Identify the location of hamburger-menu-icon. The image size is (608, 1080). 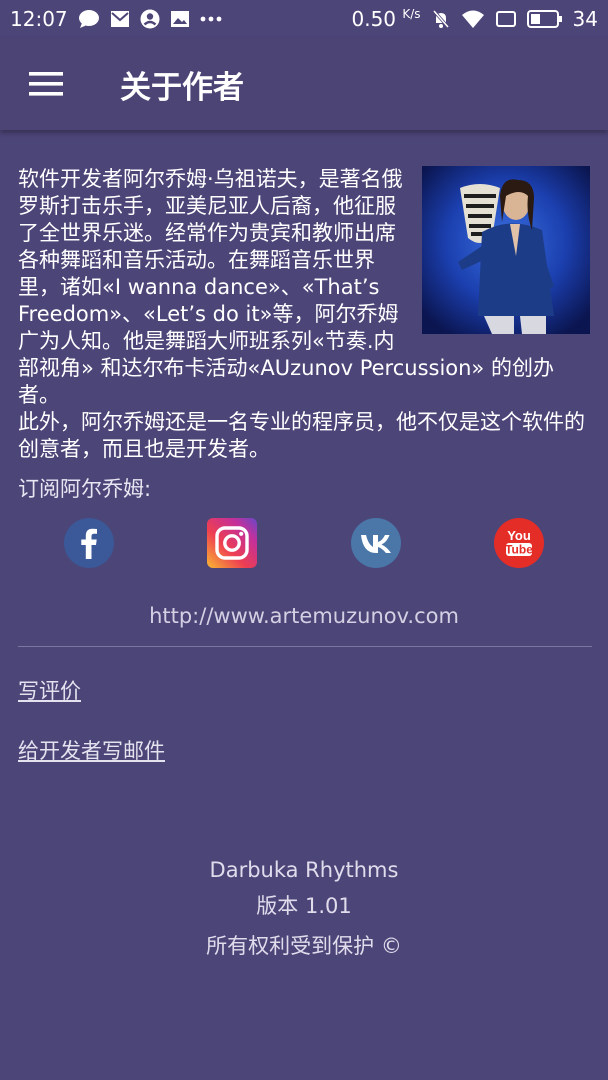
(46, 84).